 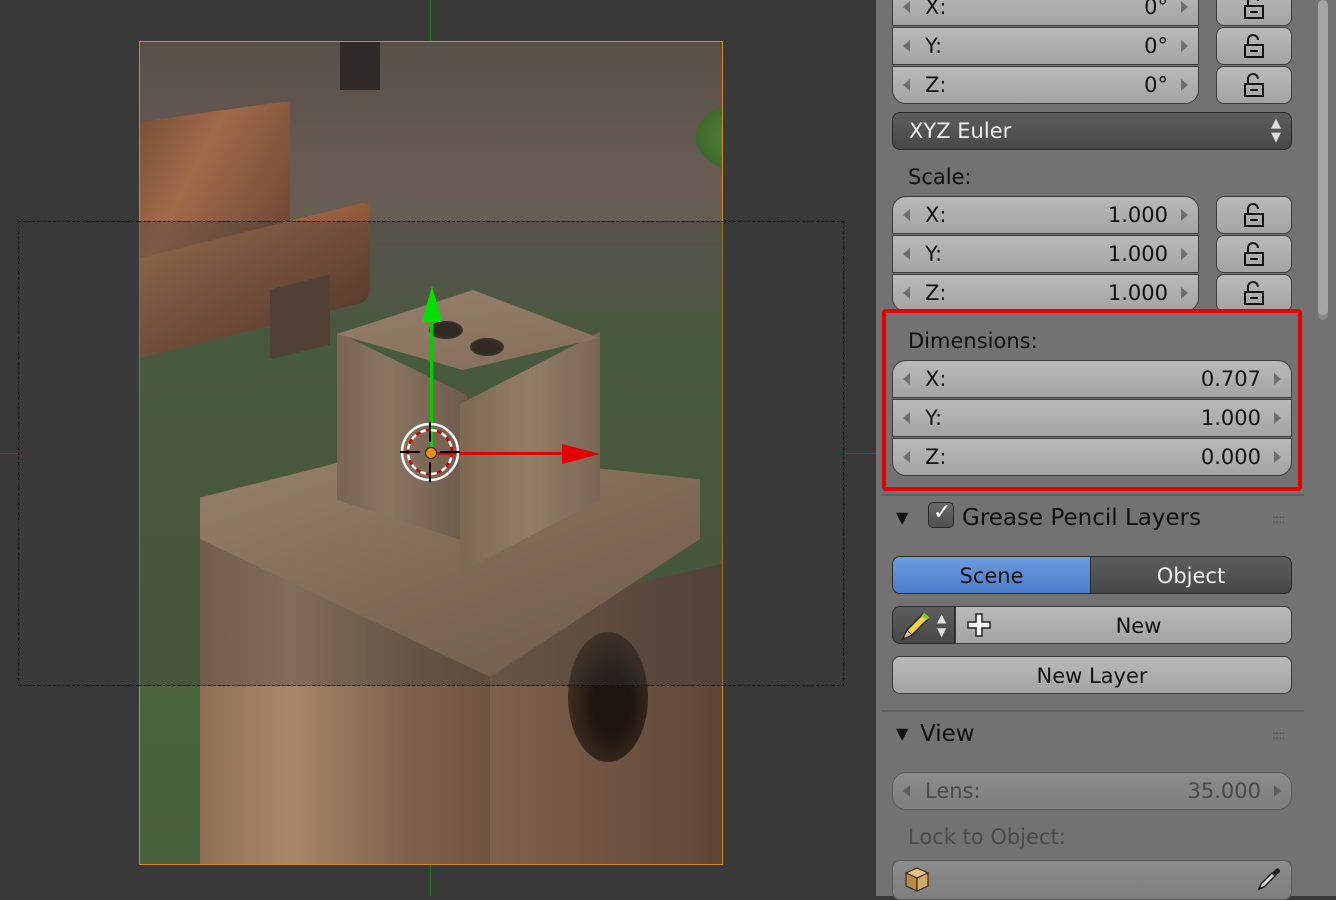 I want to click on lock-scale-x-button, so click(x=1254, y=215).